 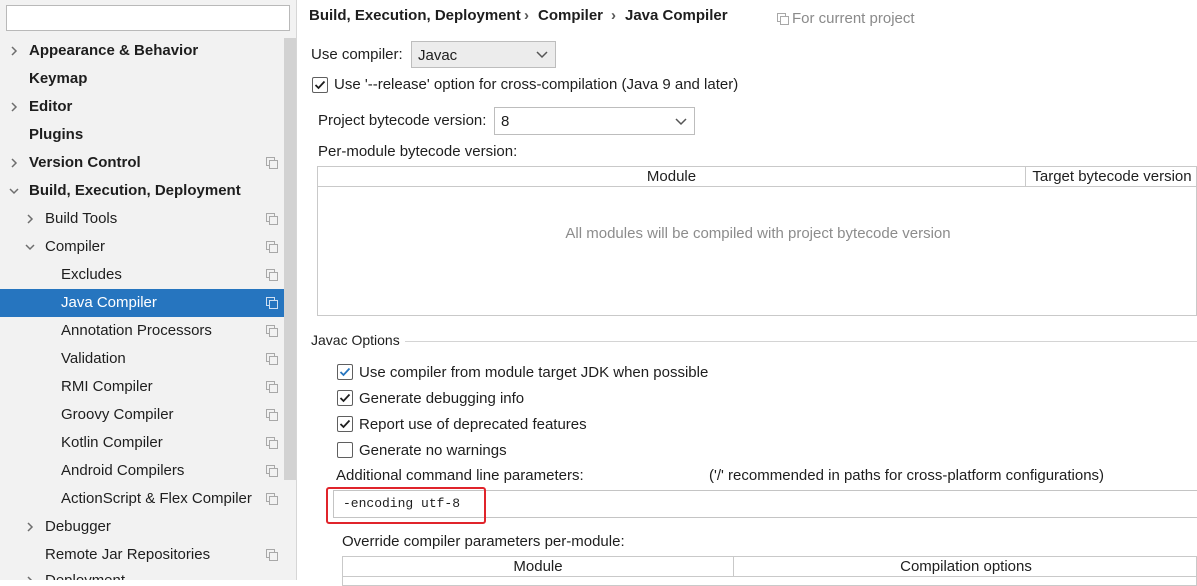 What do you see at coordinates (142, 573) in the screenshot?
I see `sidebar-item-deployment: Deployment` at bounding box center [142, 573].